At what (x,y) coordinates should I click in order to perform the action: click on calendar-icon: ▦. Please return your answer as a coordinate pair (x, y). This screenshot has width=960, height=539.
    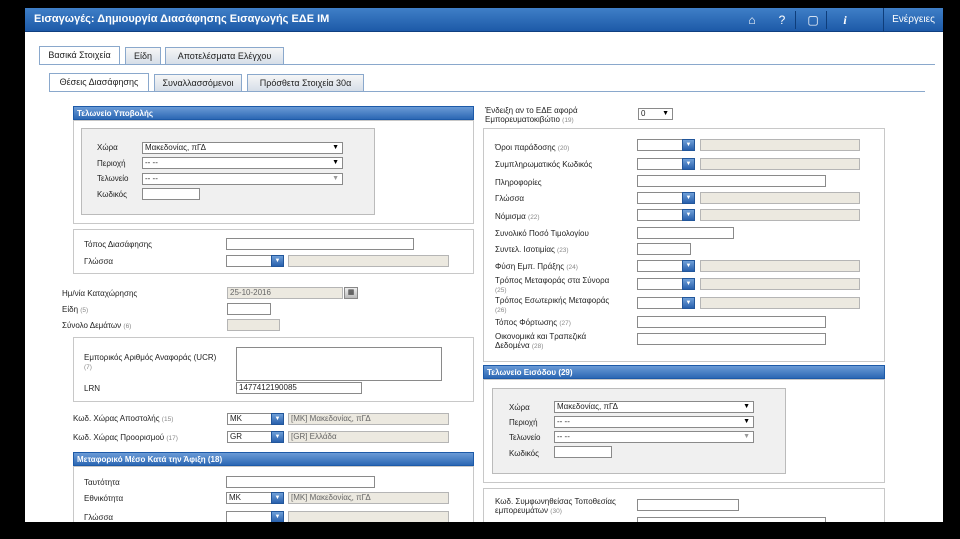
    Looking at the image, I should click on (351, 293).